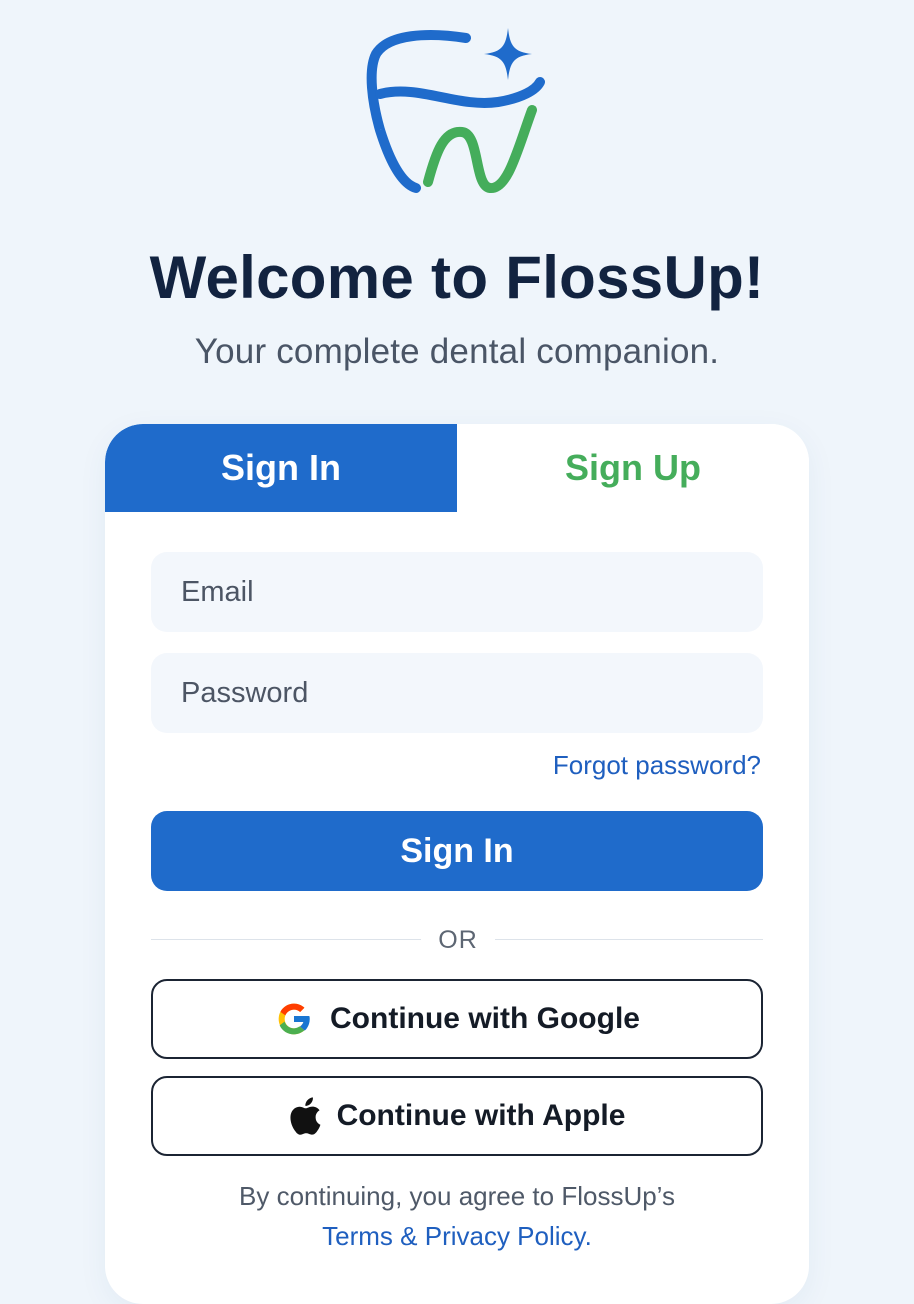 The image size is (914, 1304). I want to click on page-title: Welcome to FlossUp!, so click(457, 277).